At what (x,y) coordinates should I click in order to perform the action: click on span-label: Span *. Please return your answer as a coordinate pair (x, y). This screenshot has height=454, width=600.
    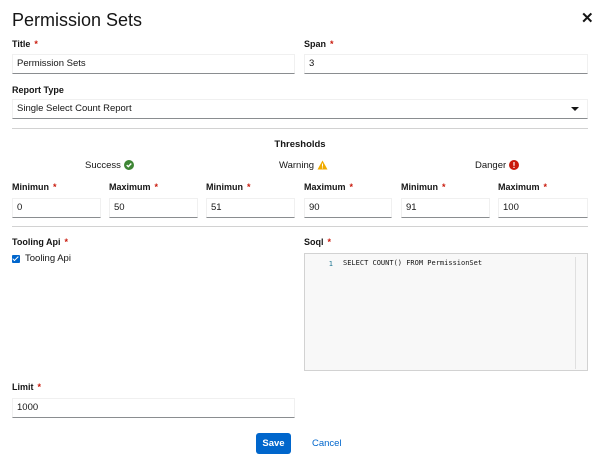
    Looking at the image, I should click on (319, 44).